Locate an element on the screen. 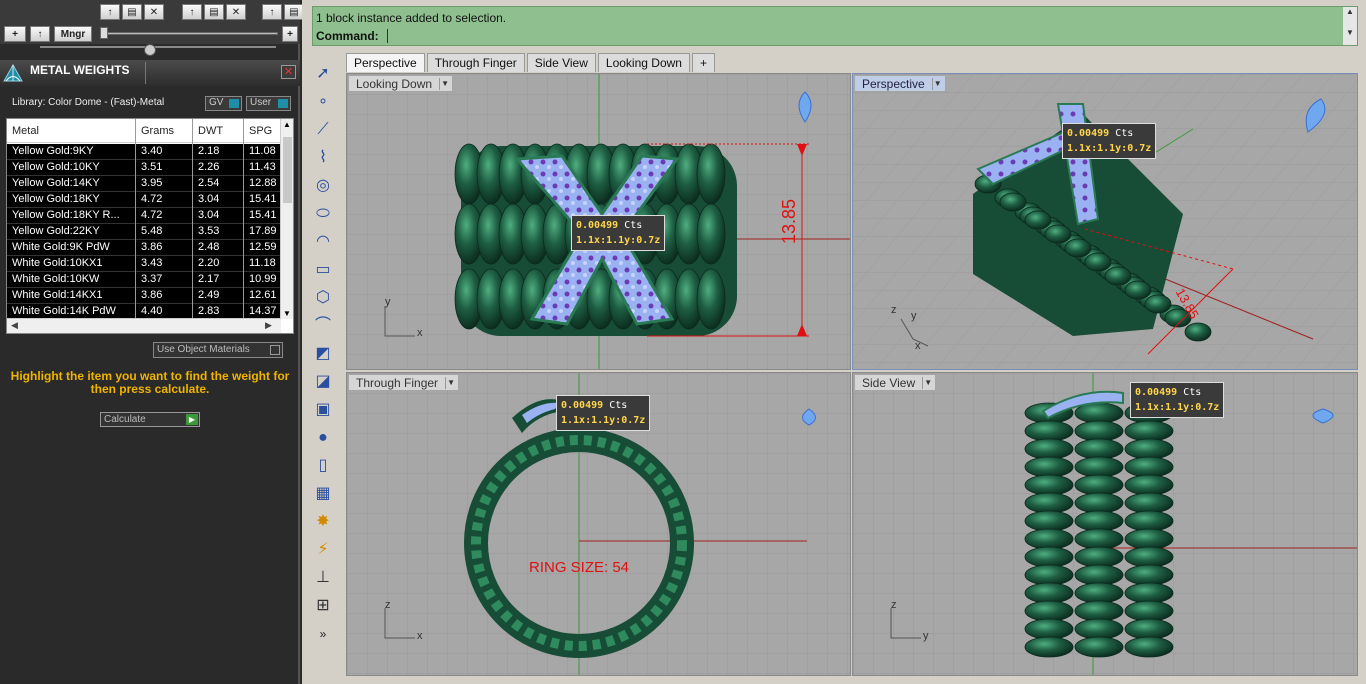 This screenshot has height=684, width=1366. up-button: ↑ is located at coordinates (40, 34).